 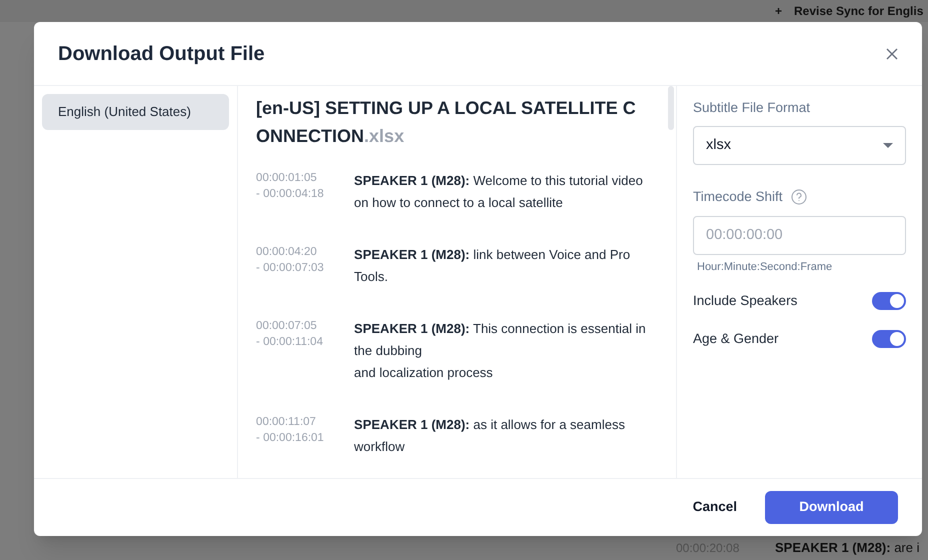 I want to click on start-timecode: 00:00:07:05, so click(x=287, y=326).